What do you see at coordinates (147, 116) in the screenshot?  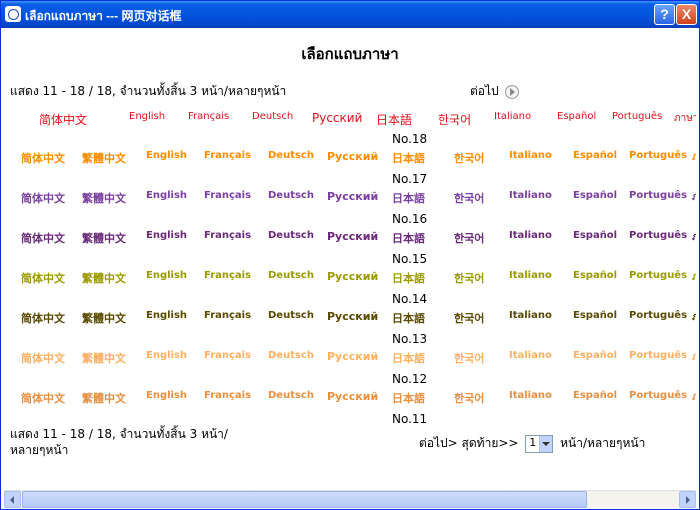 I see `header-lang-1: English` at bounding box center [147, 116].